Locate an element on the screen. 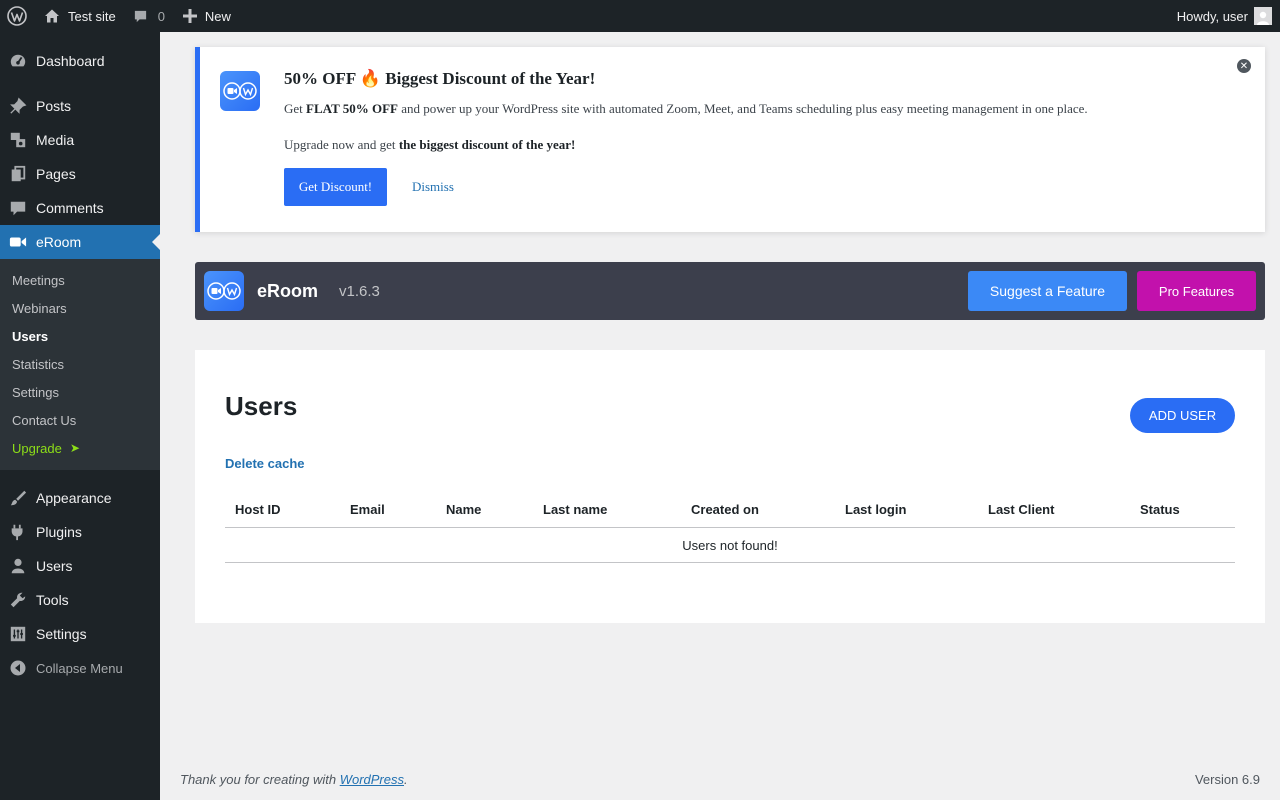 The width and height of the screenshot is (1280, 800). menu-eroom: eRoom is located at coordinates (80, 242).